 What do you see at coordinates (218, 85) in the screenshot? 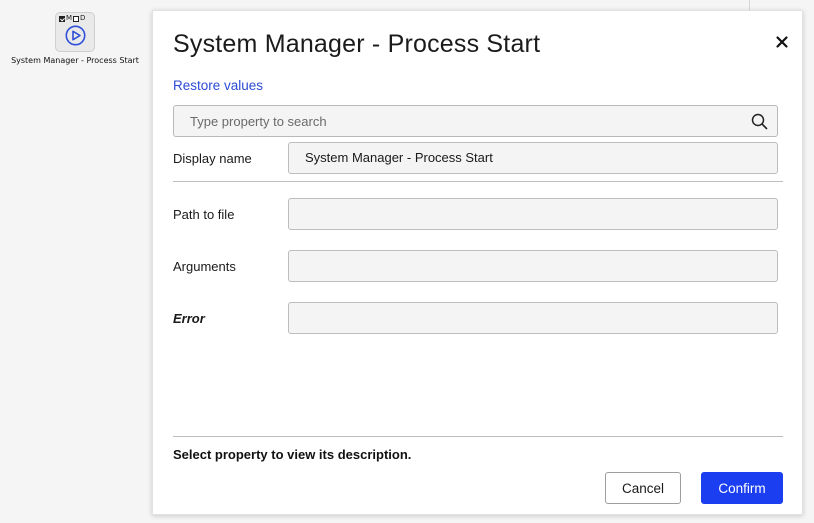
I see `restore-values-link: Restore values` at bounding box center [218, 85].